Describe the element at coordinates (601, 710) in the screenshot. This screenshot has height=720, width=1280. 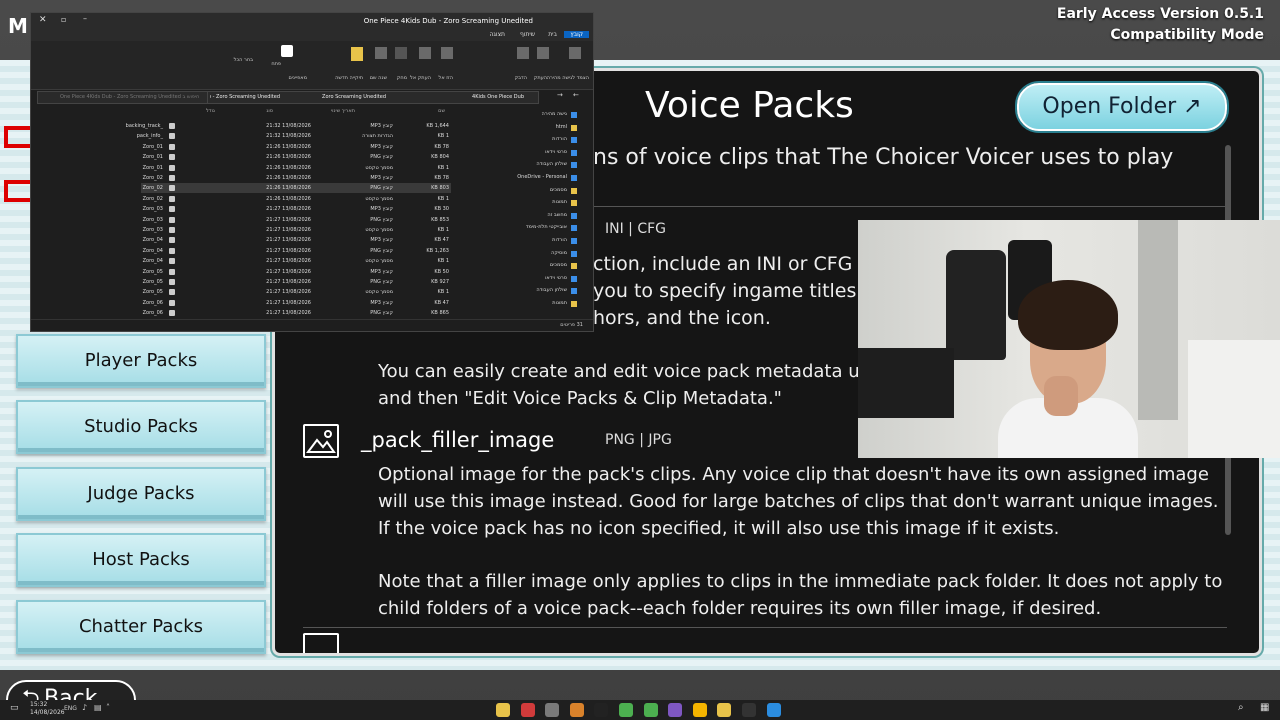
I see `terminal-icon` at that location.